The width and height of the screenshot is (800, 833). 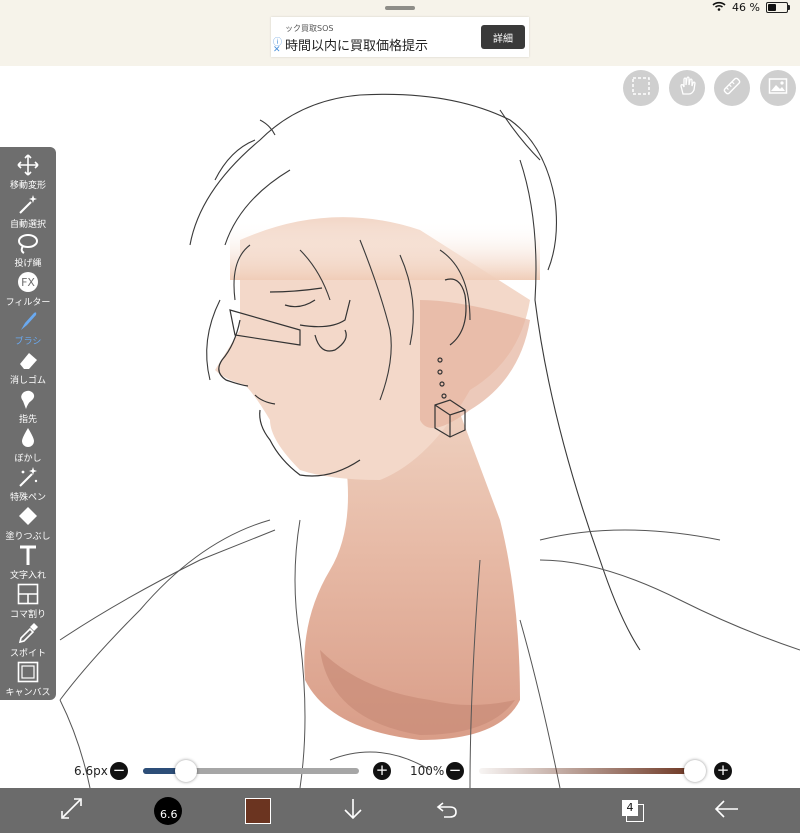 What do you see at coordinates (382, 771) in the screenshot?
I see `brush-size-increase-button: +` at bounding box center [382, 771].